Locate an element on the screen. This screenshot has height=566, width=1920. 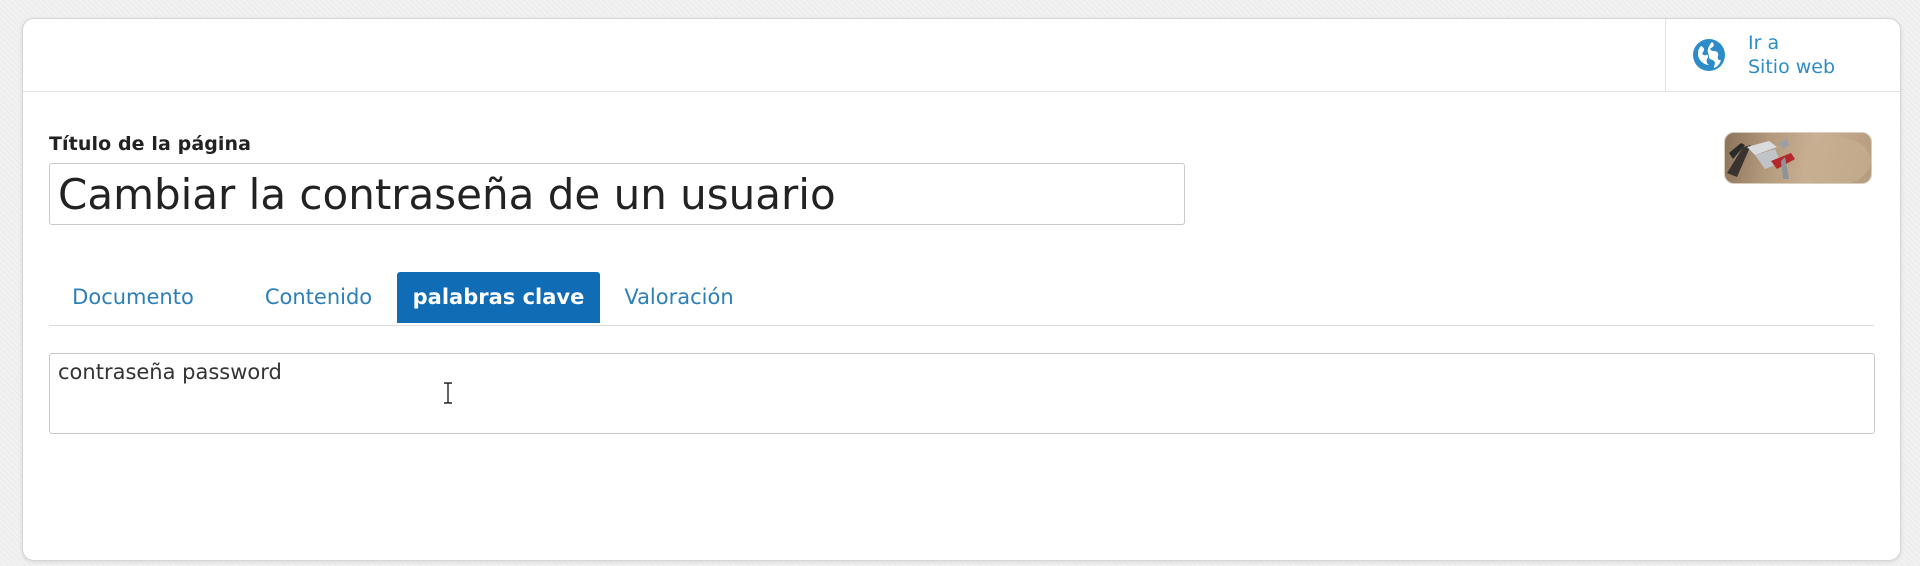
page-title-label: Título de la página is located at coordinates (150, 144).